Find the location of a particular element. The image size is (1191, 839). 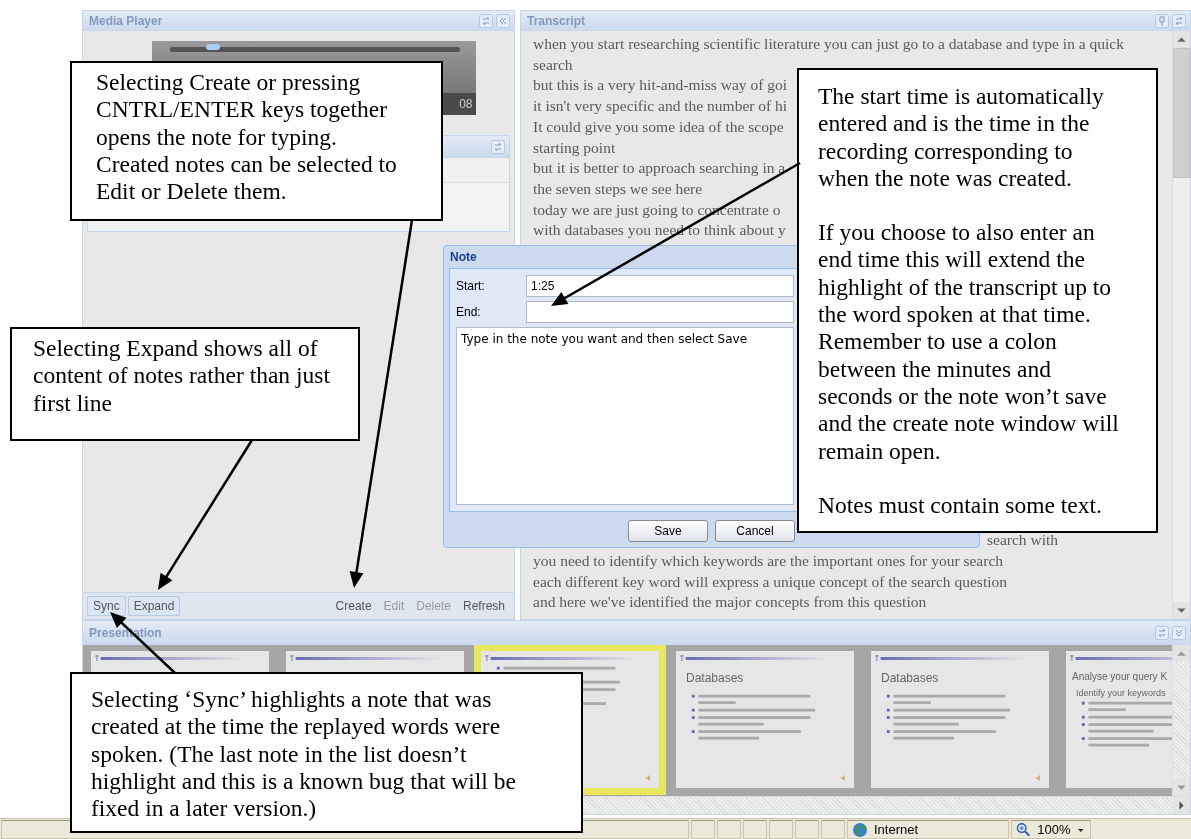

transcript-line: and here we've identified the major concepts from this question is located at coordinates (730, 602).